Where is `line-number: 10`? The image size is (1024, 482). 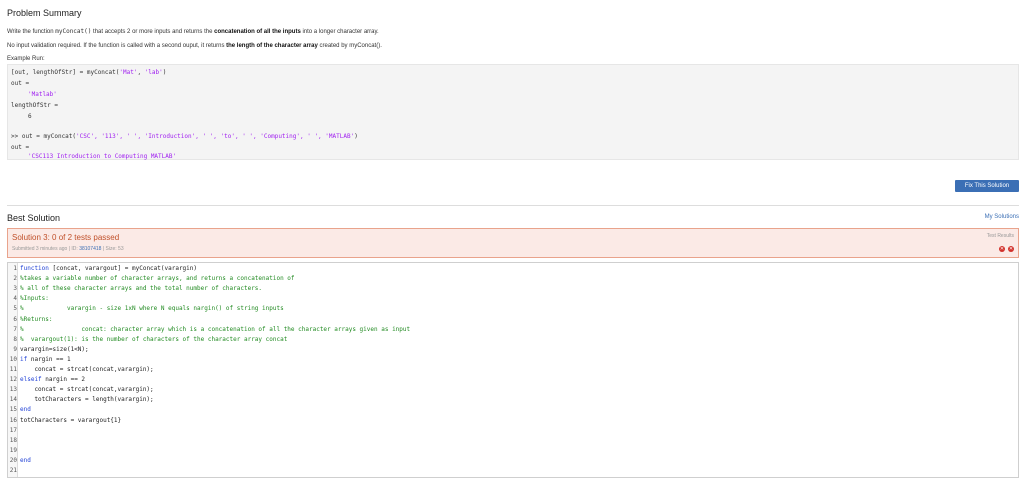 line-number: 10 is located at coordinates (13, 359).